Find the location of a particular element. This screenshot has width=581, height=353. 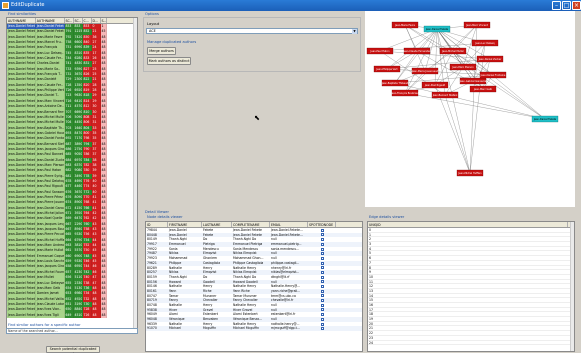

column-header: UNIQID is located at coordinates (468, 224).